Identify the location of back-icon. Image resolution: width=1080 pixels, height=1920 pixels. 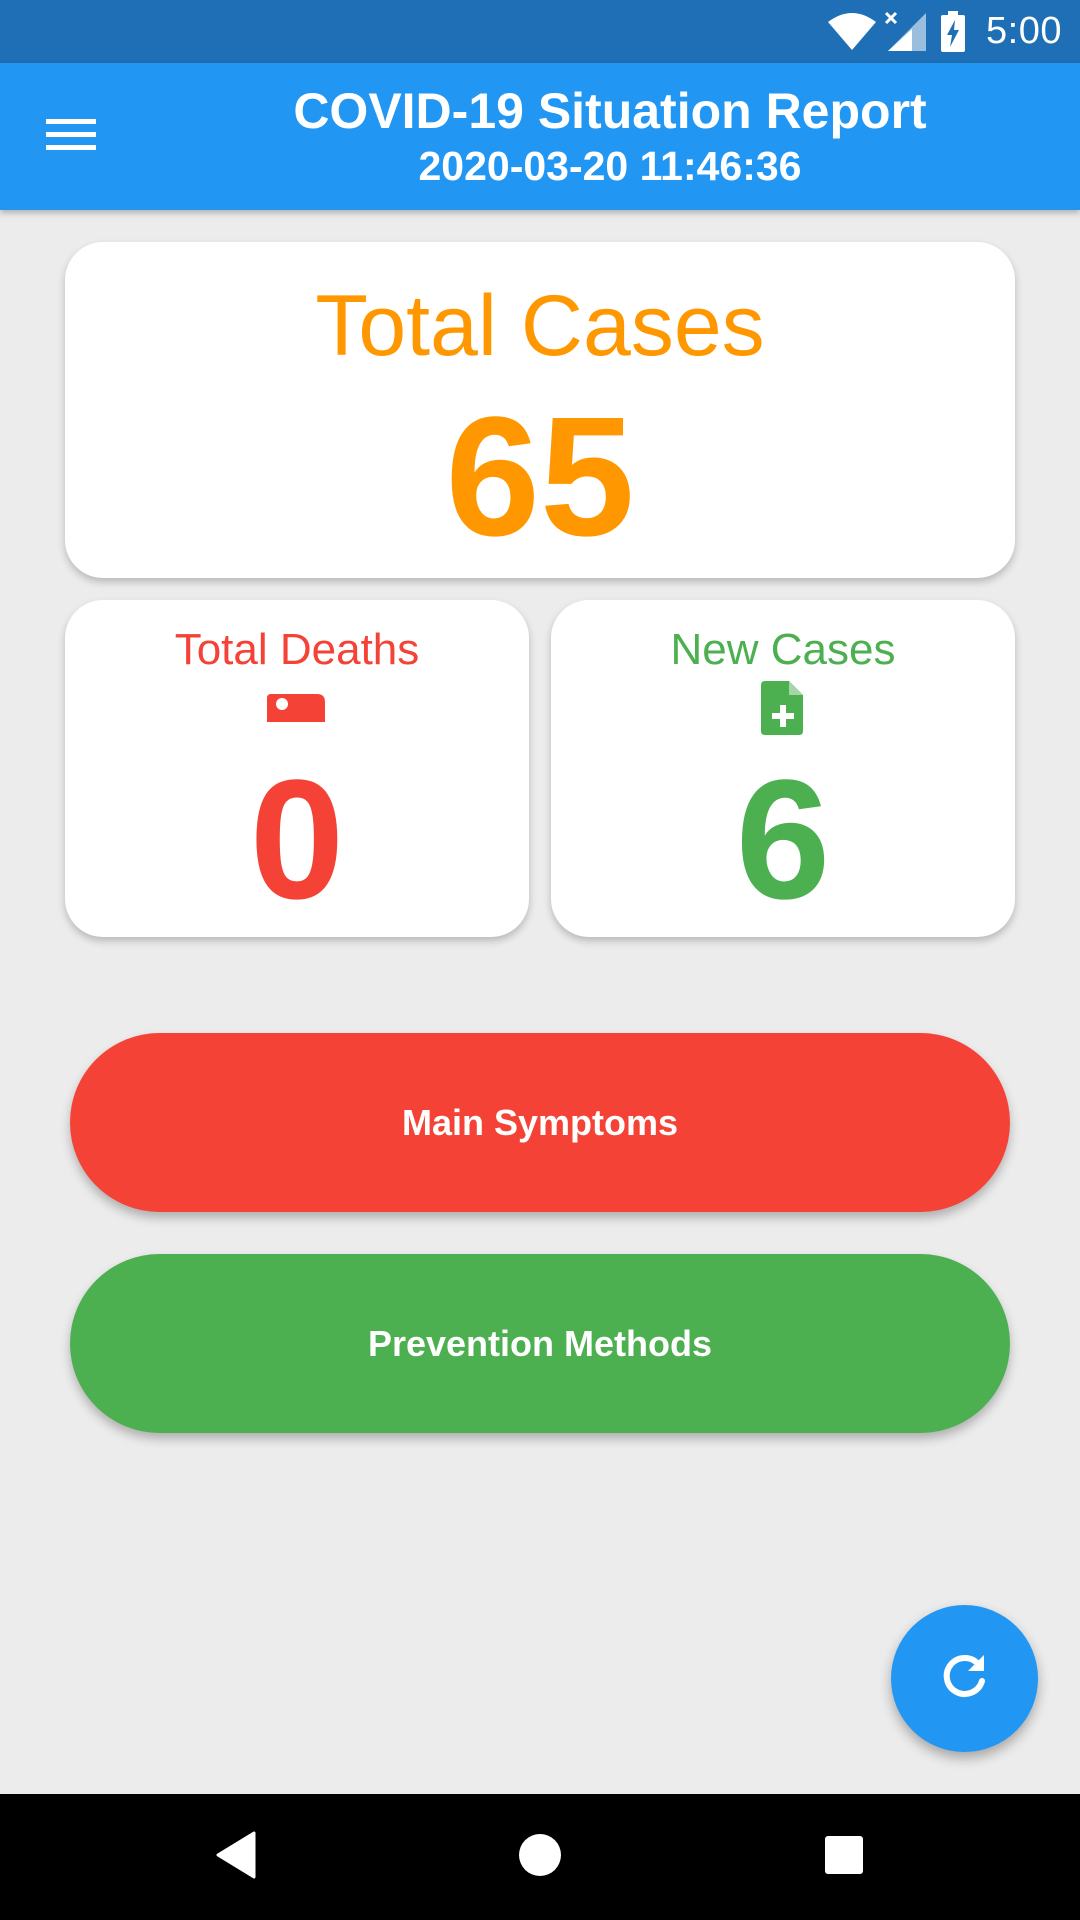
(236, 1857).